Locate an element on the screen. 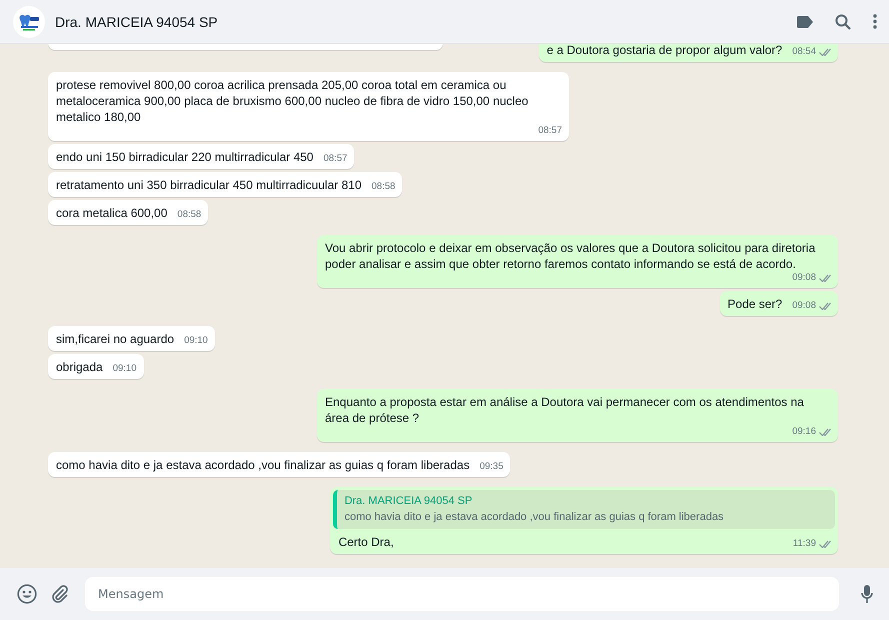  message-text: e a Doutora gostaria de propor algum valor? is located at coordinates (664, 51).